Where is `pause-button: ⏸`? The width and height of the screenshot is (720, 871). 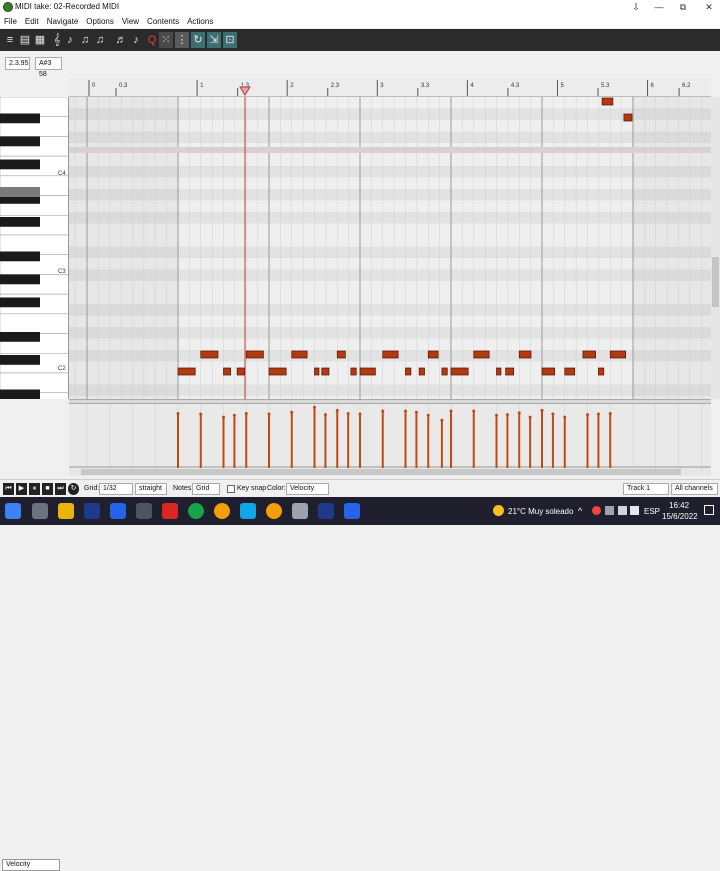
pause-button: ⏸ is located at coordinates (34, 489).